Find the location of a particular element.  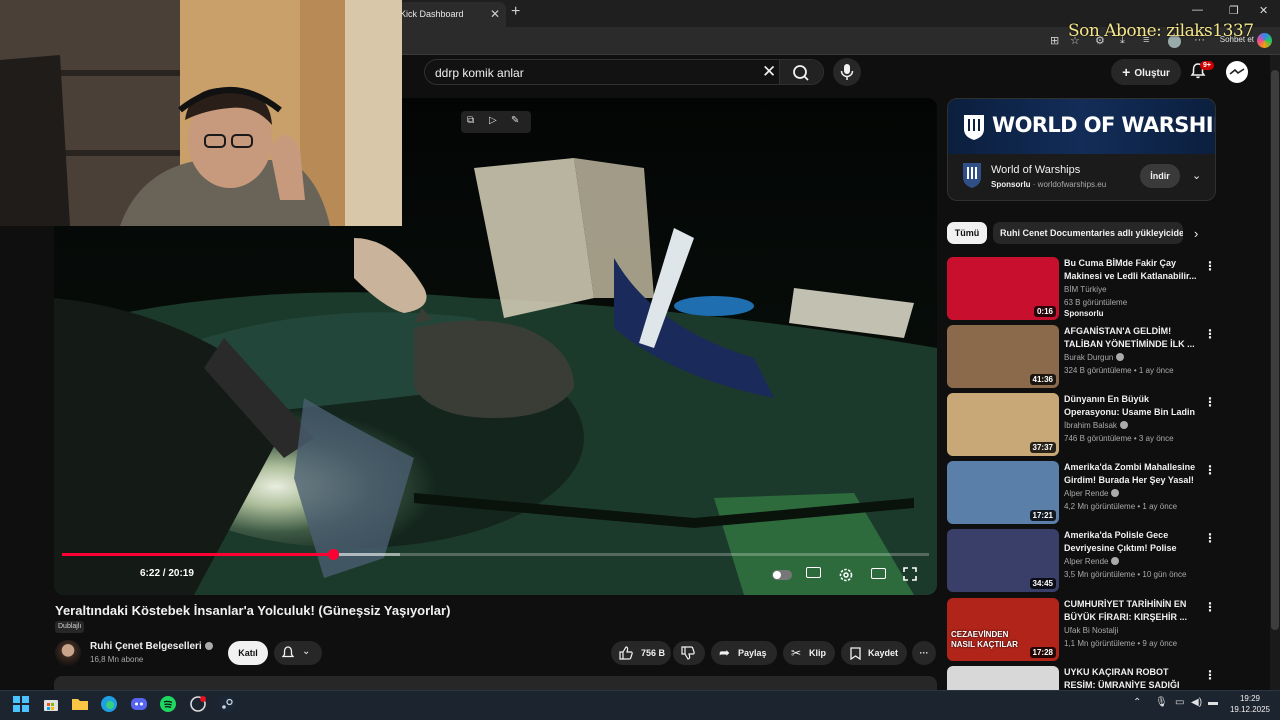

channel-name-text: Ruhi Çenet Belgeselleri is located at coordinates (146, 646).